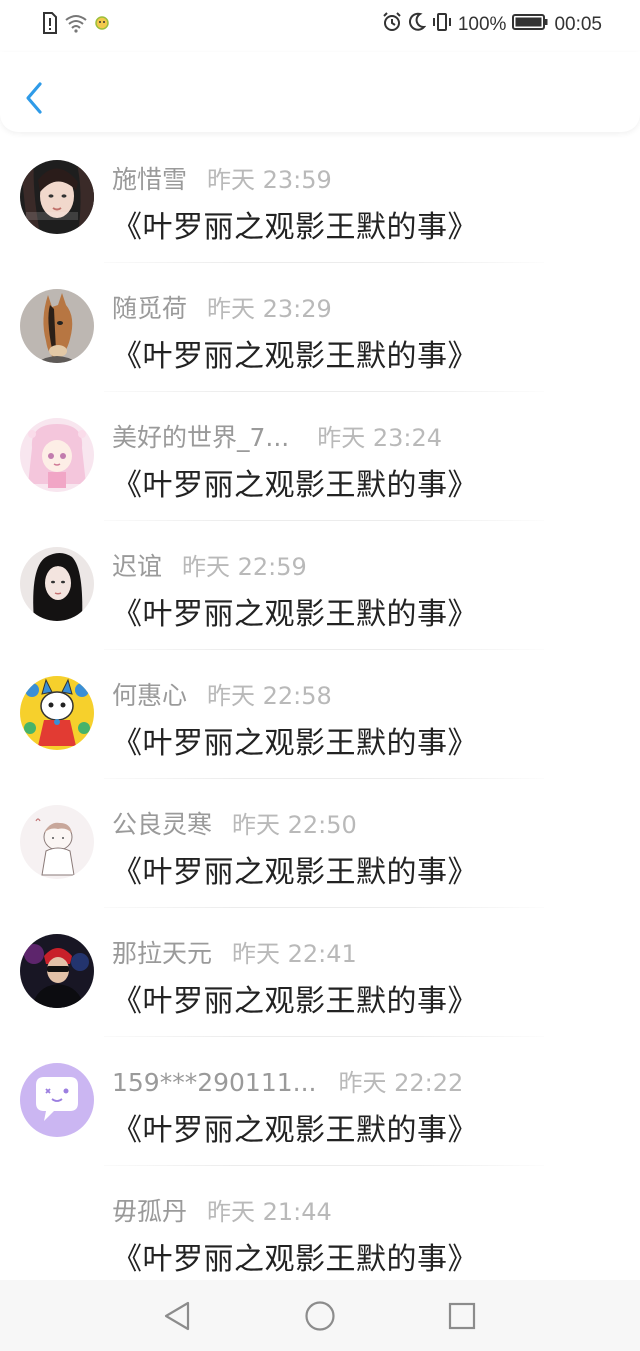  What do you see at coordinates (320, 198) in the screenshot?
I see `list-item: 施惜雪 昨天 23:59 《叶罗丽之观影王默的事》` at bounding box center [320, 198].